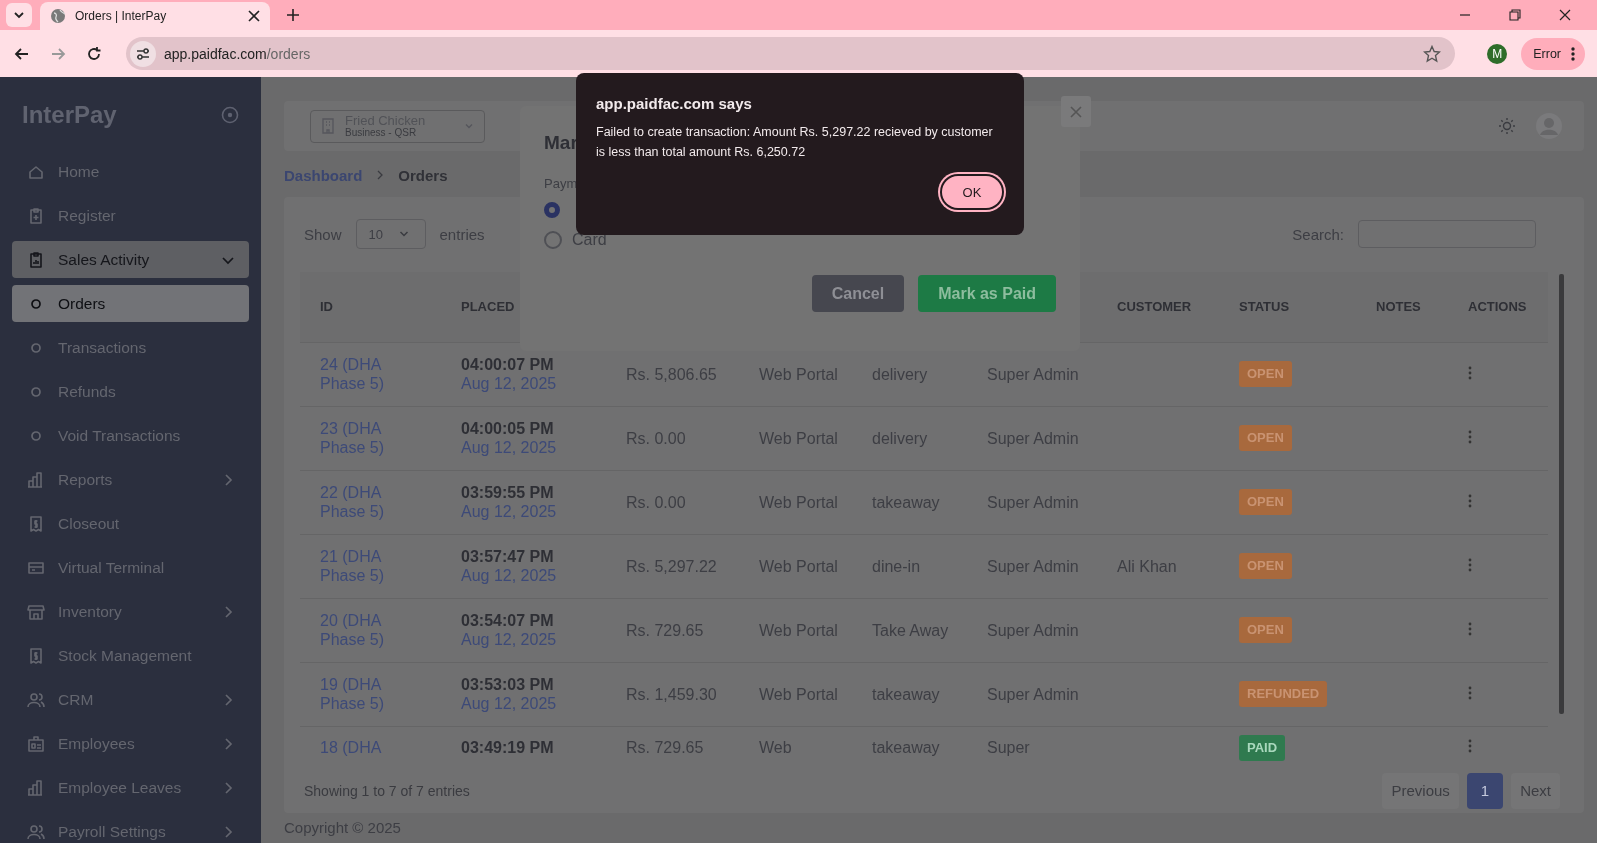  Describe the element at coordinates (130, 303) in the screenshot. I see `sidebar-item: Orders` at that location.